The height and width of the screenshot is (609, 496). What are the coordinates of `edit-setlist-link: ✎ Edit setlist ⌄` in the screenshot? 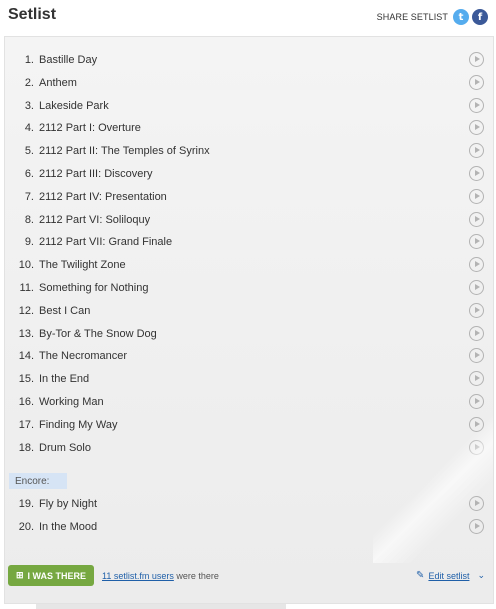 It's located at (450, 575).